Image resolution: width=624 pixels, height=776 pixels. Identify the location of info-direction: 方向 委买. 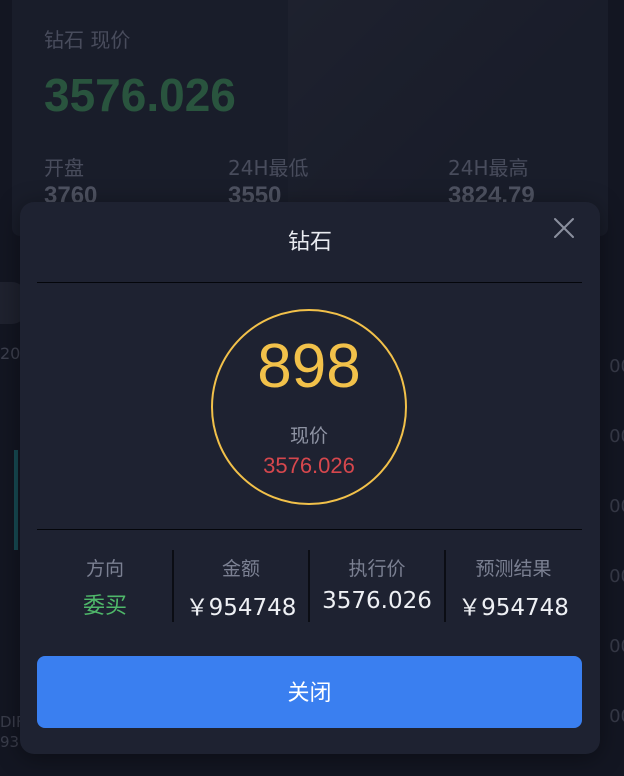
(105, 586).